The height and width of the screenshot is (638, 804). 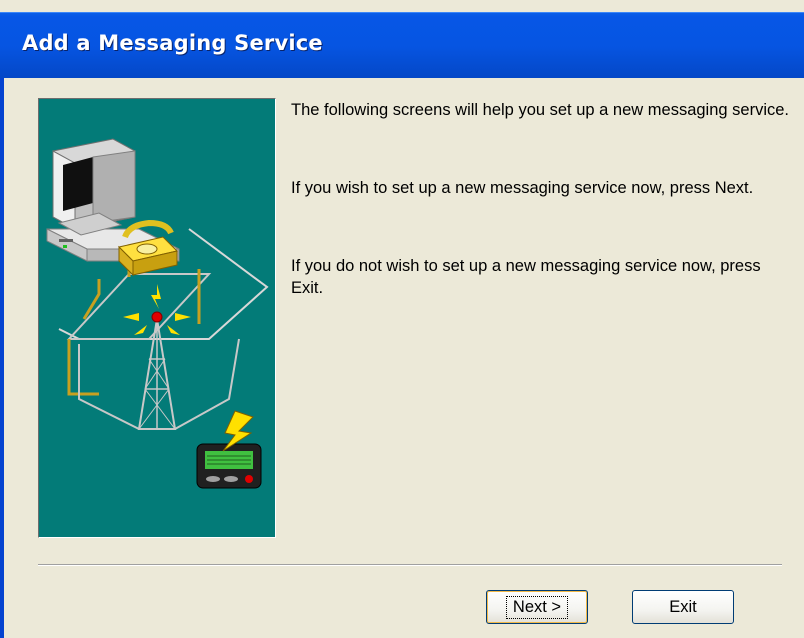 What do you see at coordinates (148, 248) in the screenshot?
I see `telephone-icon` at bounding box center [148, 248].